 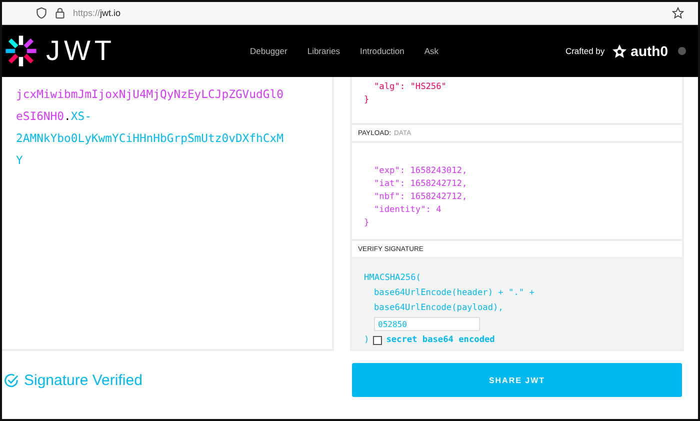 What do you see at coordinates (377, 340) in the screenshot?
I see `checkbox` at bounding box center [377, 340].